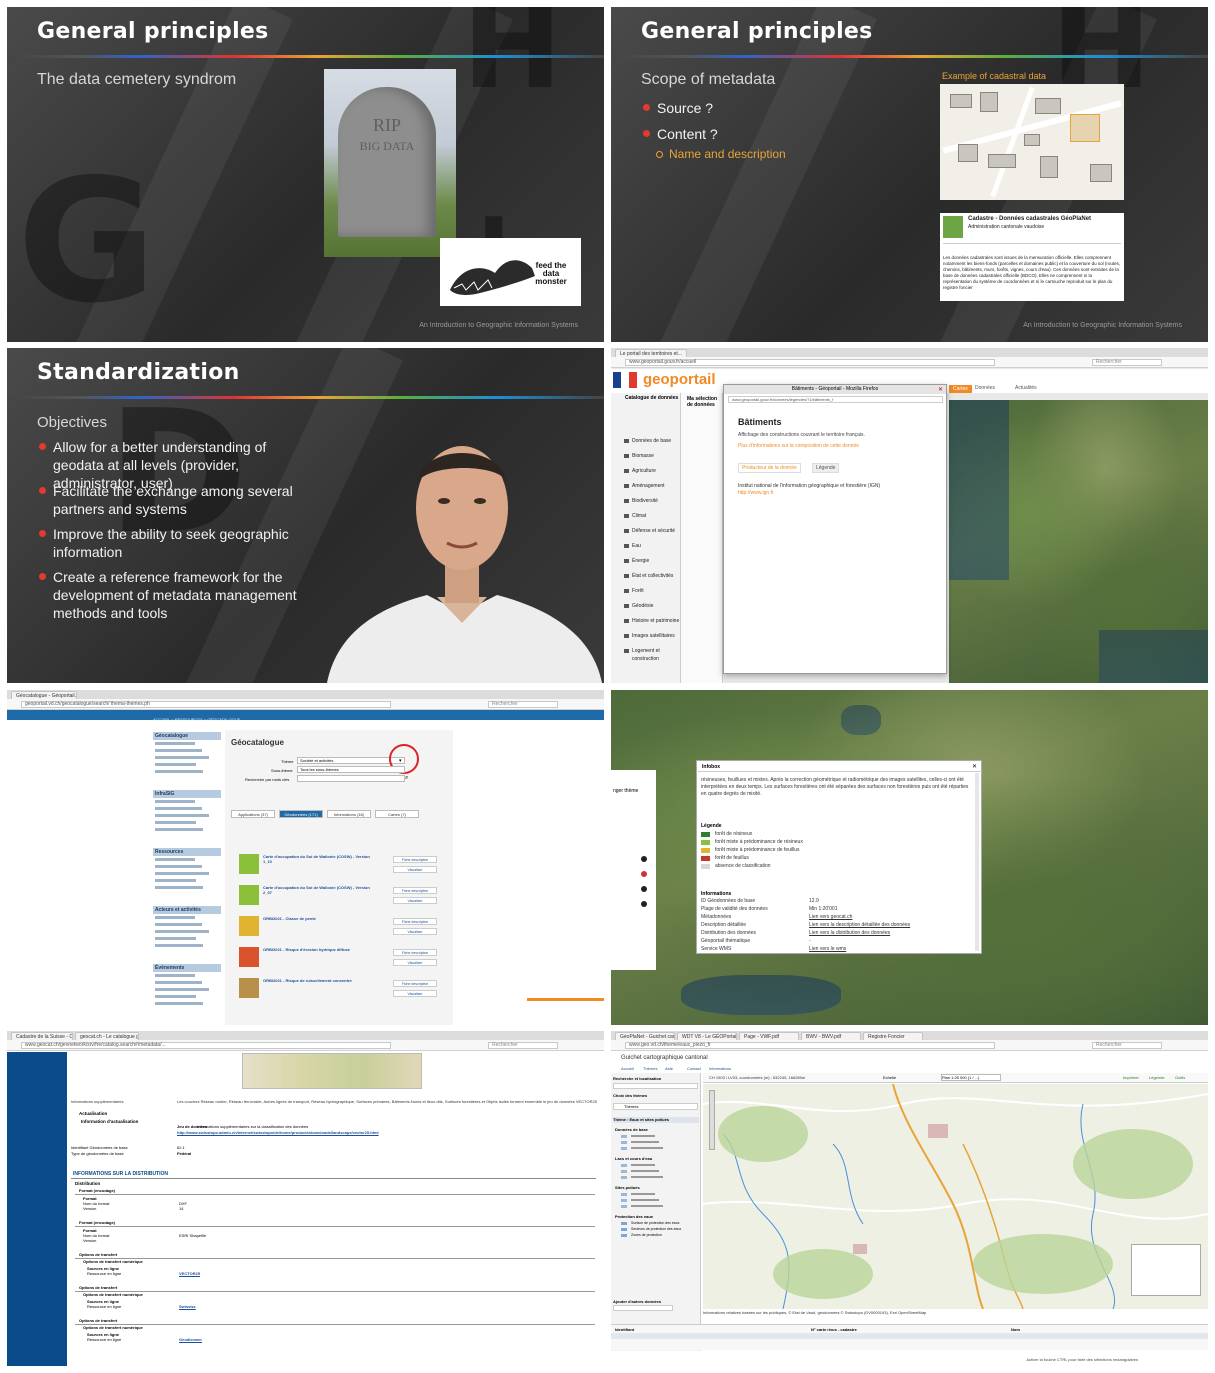  What do you see at coordinates (301, 814) in the screenshot?
I see `result-tab: Géodonnées (171)` at bounding box center [301, 814].